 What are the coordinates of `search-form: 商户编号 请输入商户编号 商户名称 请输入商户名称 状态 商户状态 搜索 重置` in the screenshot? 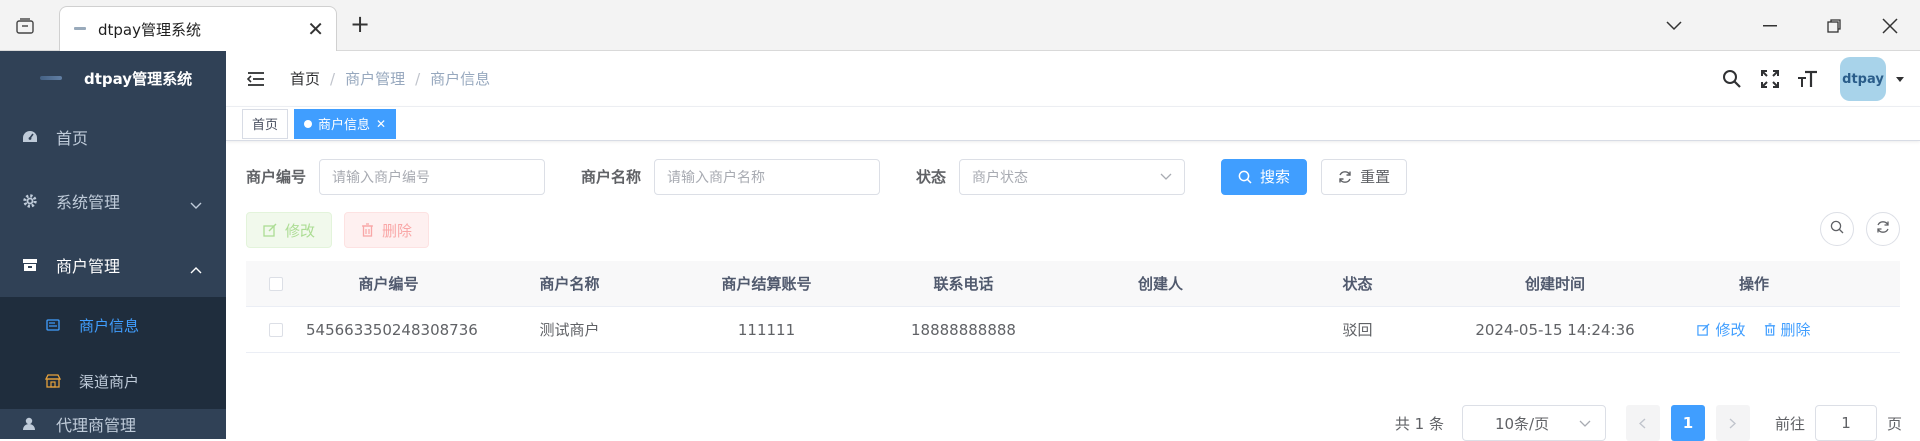 It's located at (1073, 176).